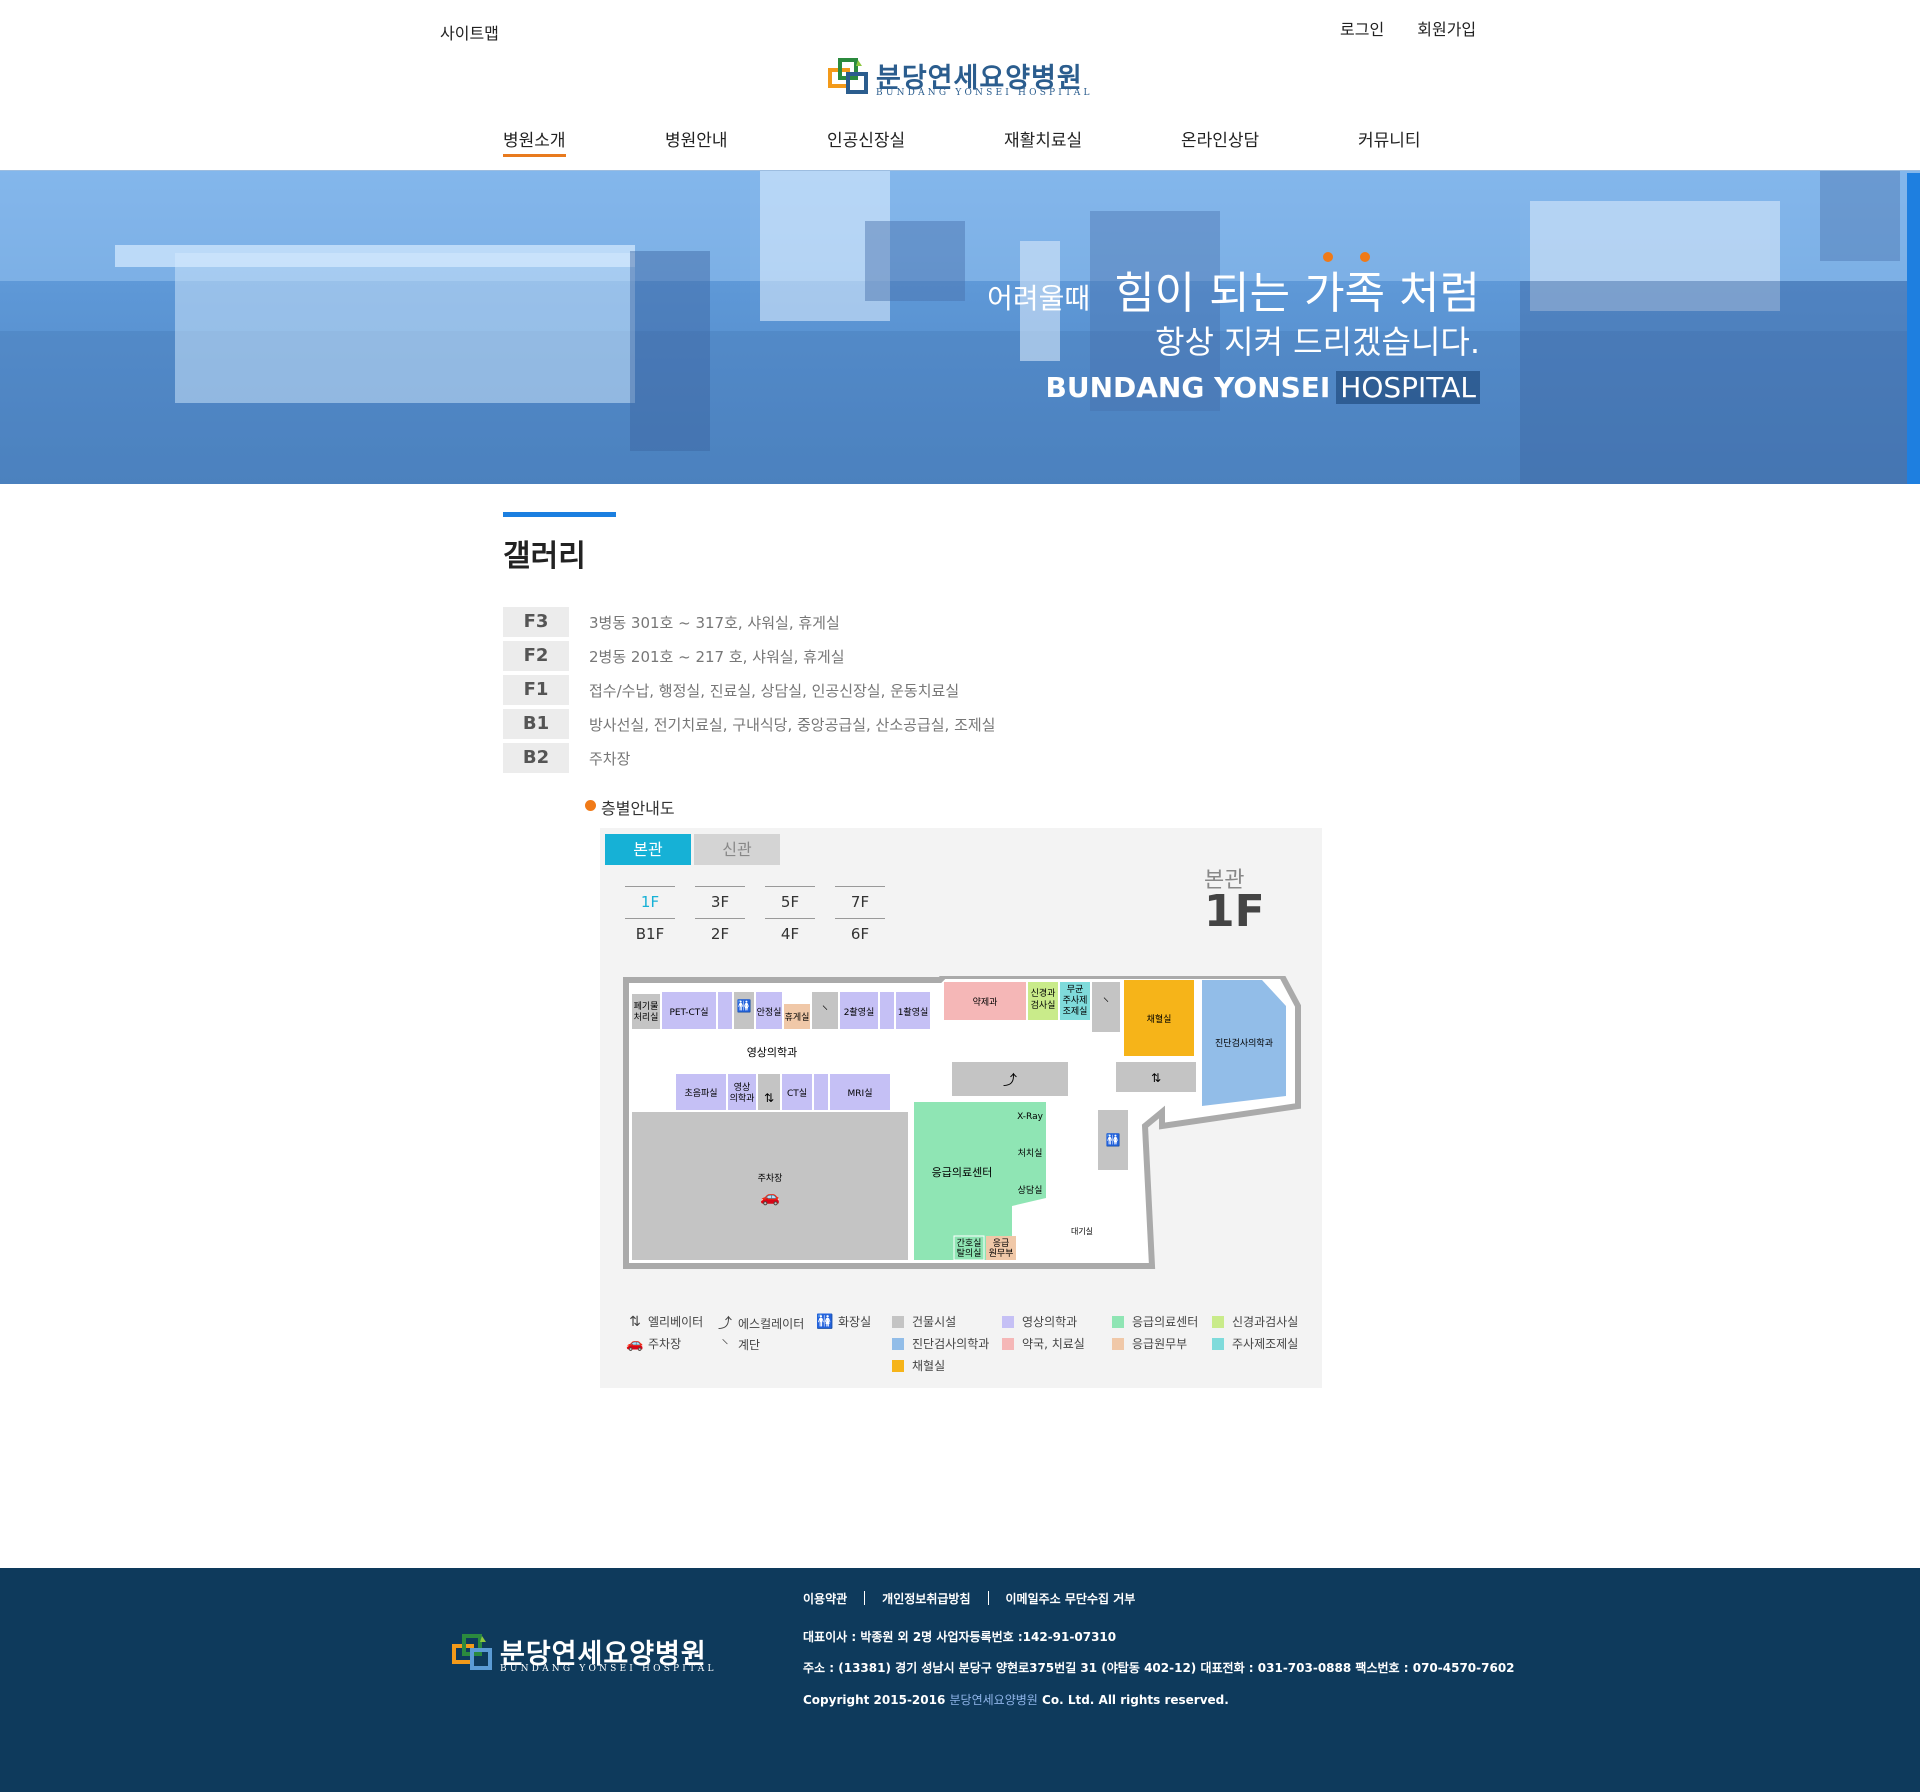 The width and height of the screenshot is (1920, 1792). Describe the element at coordinates (859, 1012) in the screenshot. I see `room-trial2: 2촬영실` at that location.